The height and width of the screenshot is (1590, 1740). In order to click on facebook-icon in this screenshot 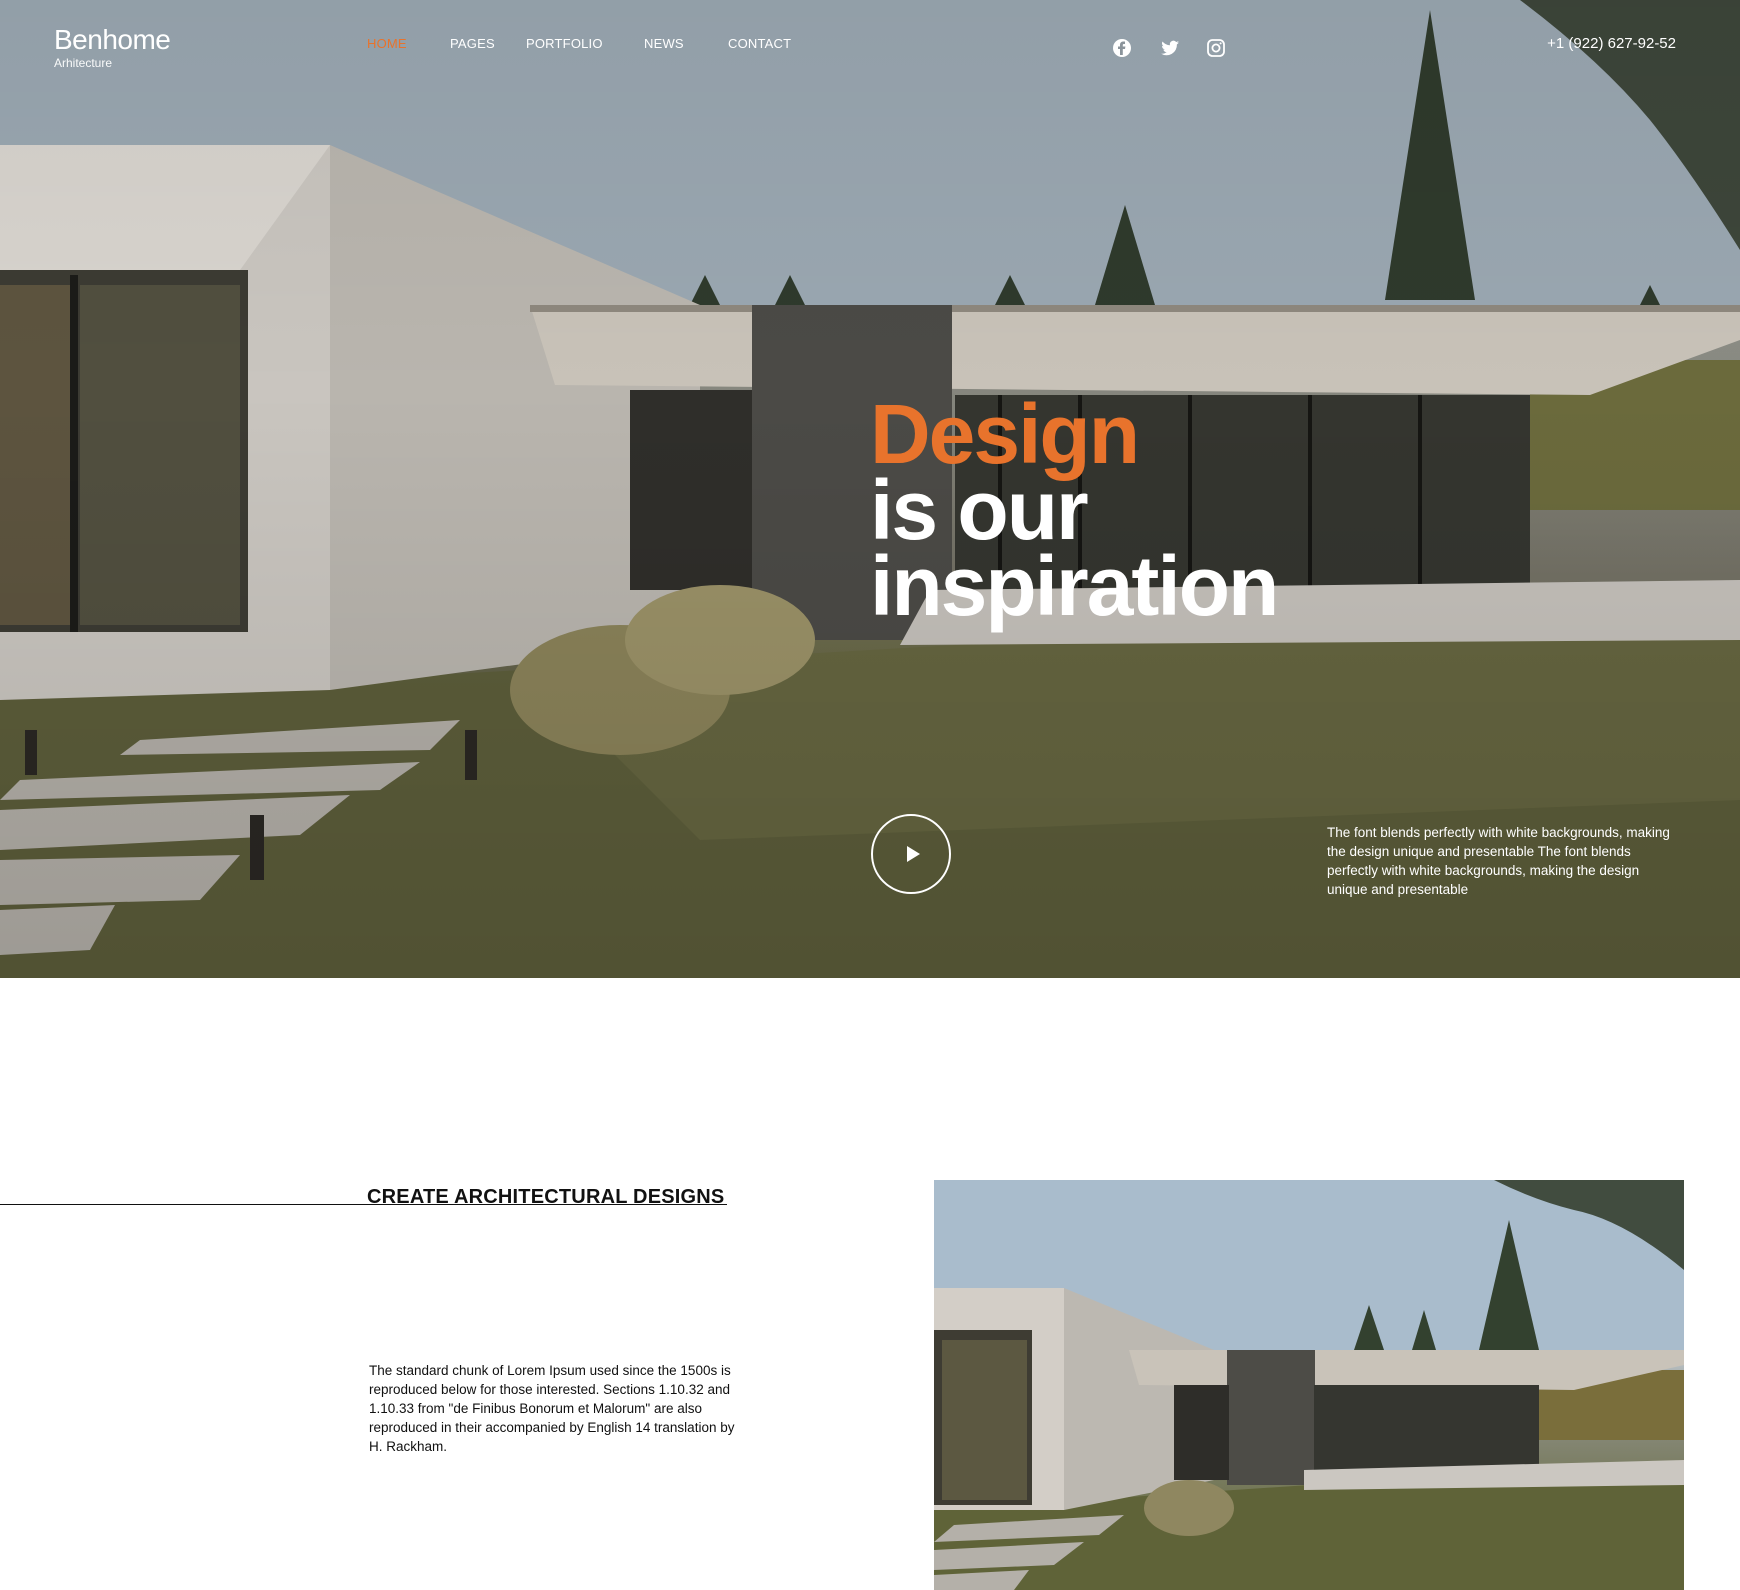, I will do `click(1123, 49)`.